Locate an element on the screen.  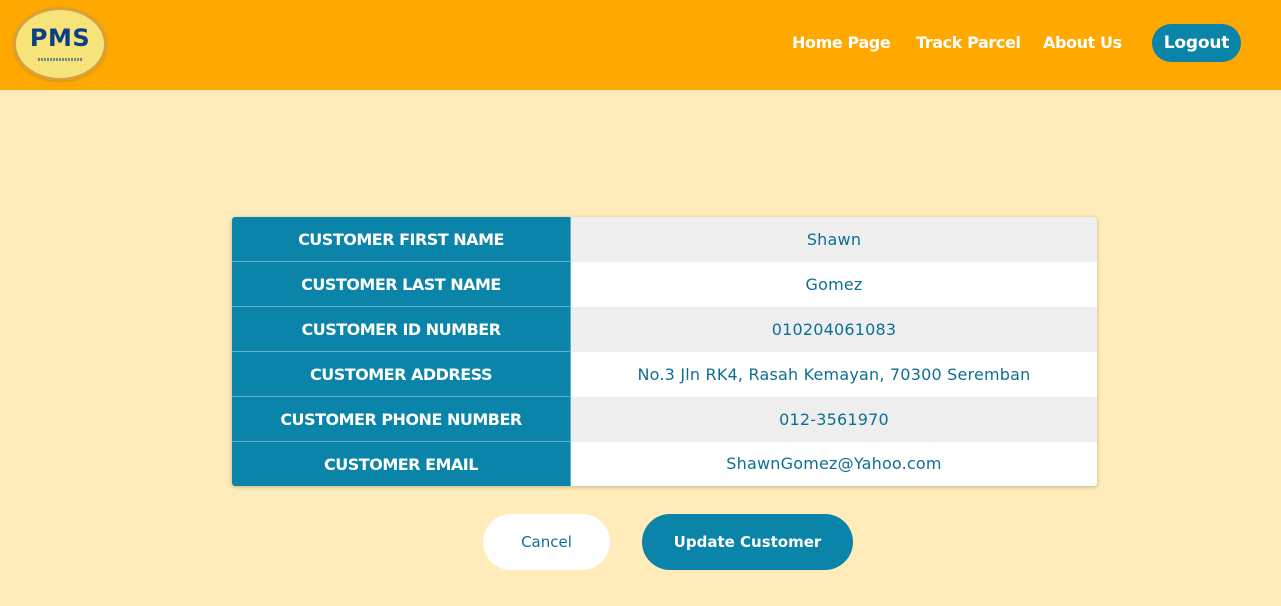
row-value-last-name: Gomez is located at coordinates (833, 284).